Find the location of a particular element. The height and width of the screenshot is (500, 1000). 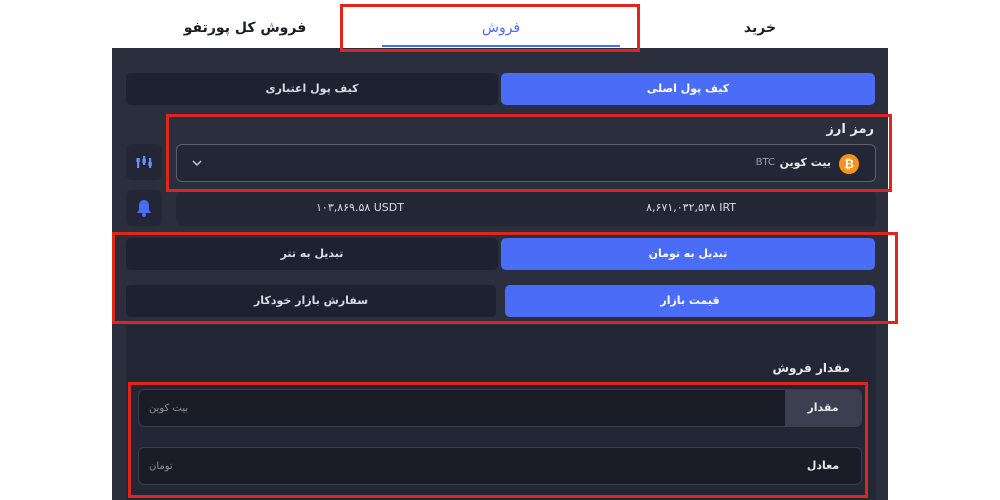

convert-to-toman-button: تبدیل به تومان is located at coordinates (688, 254).